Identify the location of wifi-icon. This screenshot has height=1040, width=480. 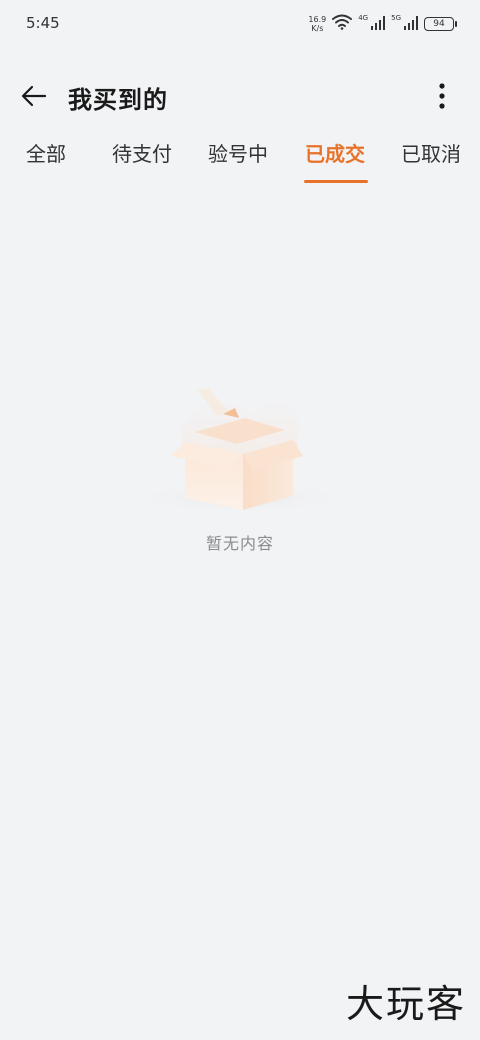
(342, 24).